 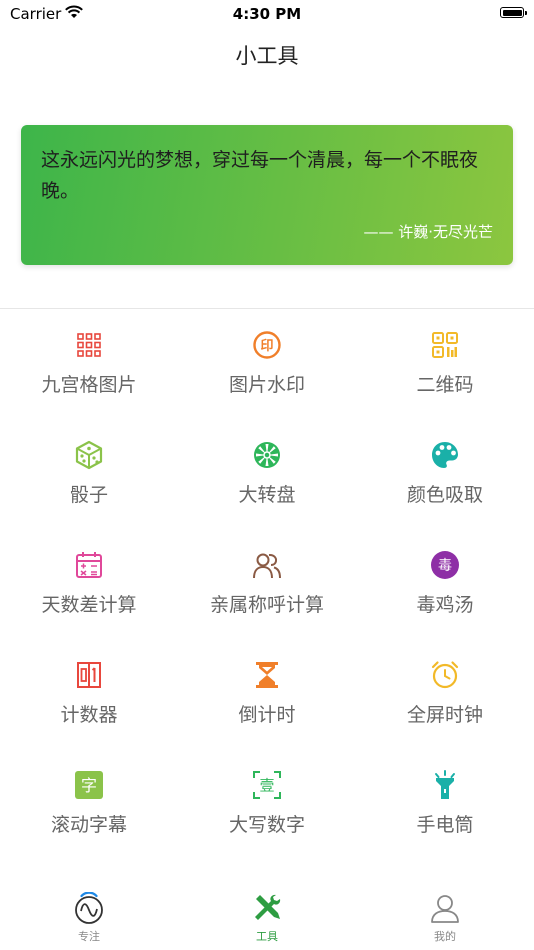 I want to click on flashlight-icon, so click(x=445, y=784).